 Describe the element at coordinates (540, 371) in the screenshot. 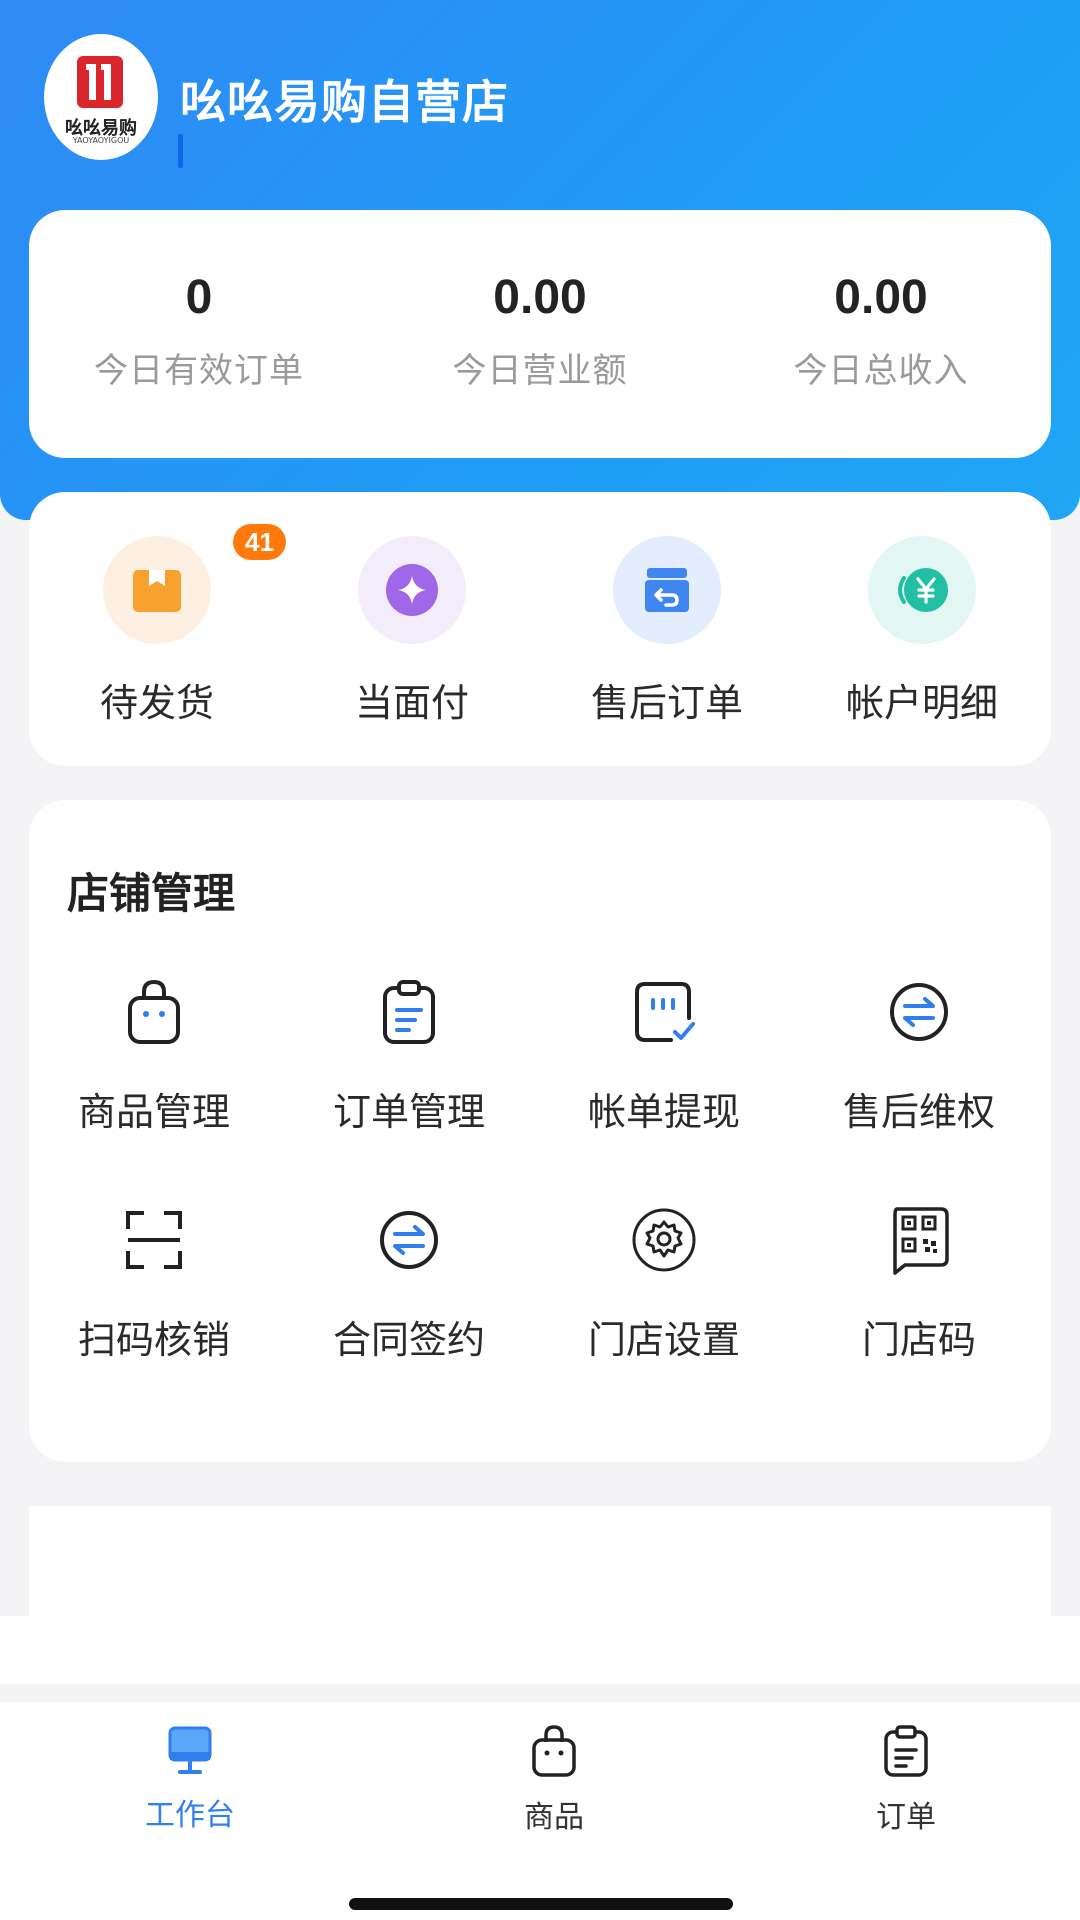

I see `stat-label: 今日营业额` at that location.